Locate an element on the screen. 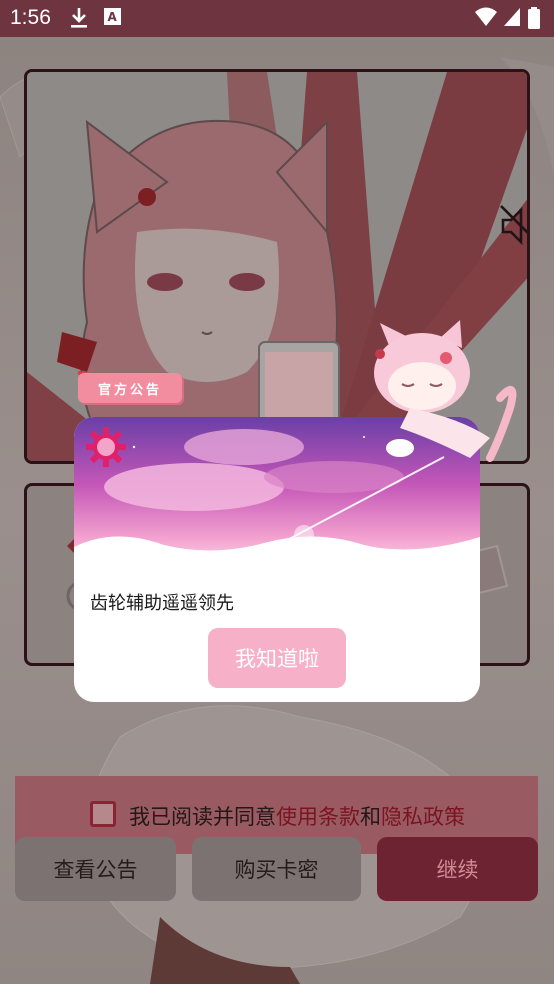  status-time: 1:56 is located at coordinates (30, 17).